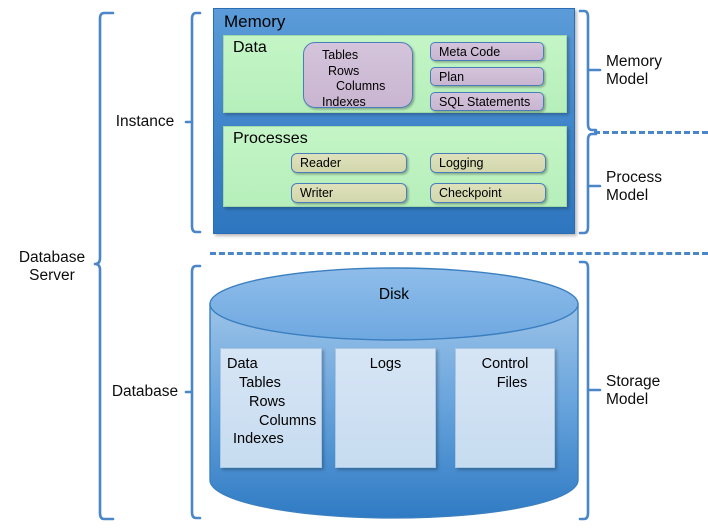  I want to click on disk-box-data-line-1: Tables, so click(260, 382).